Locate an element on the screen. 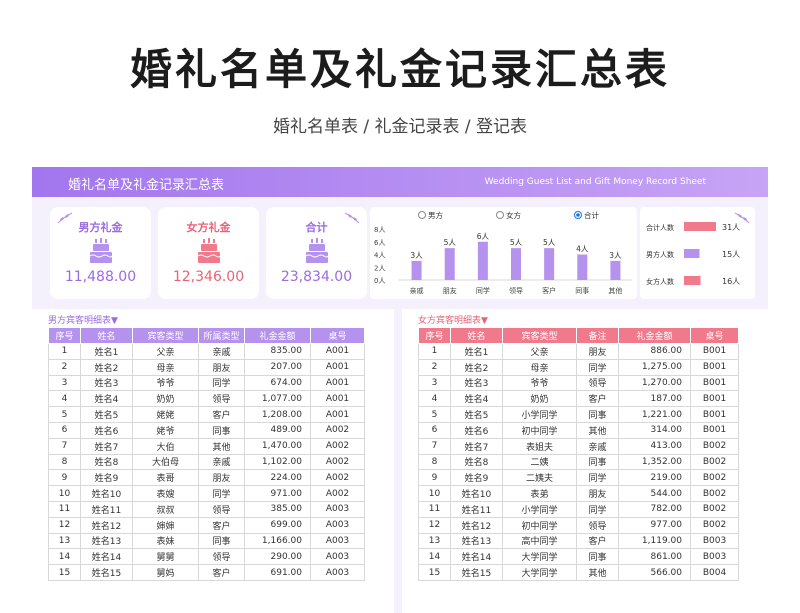 The width and height of the screenshot is (800, 613). male-table-row: 5 姓名5 姥姥 客户 1,208.00 A001 is located at coordinates (206, 414).